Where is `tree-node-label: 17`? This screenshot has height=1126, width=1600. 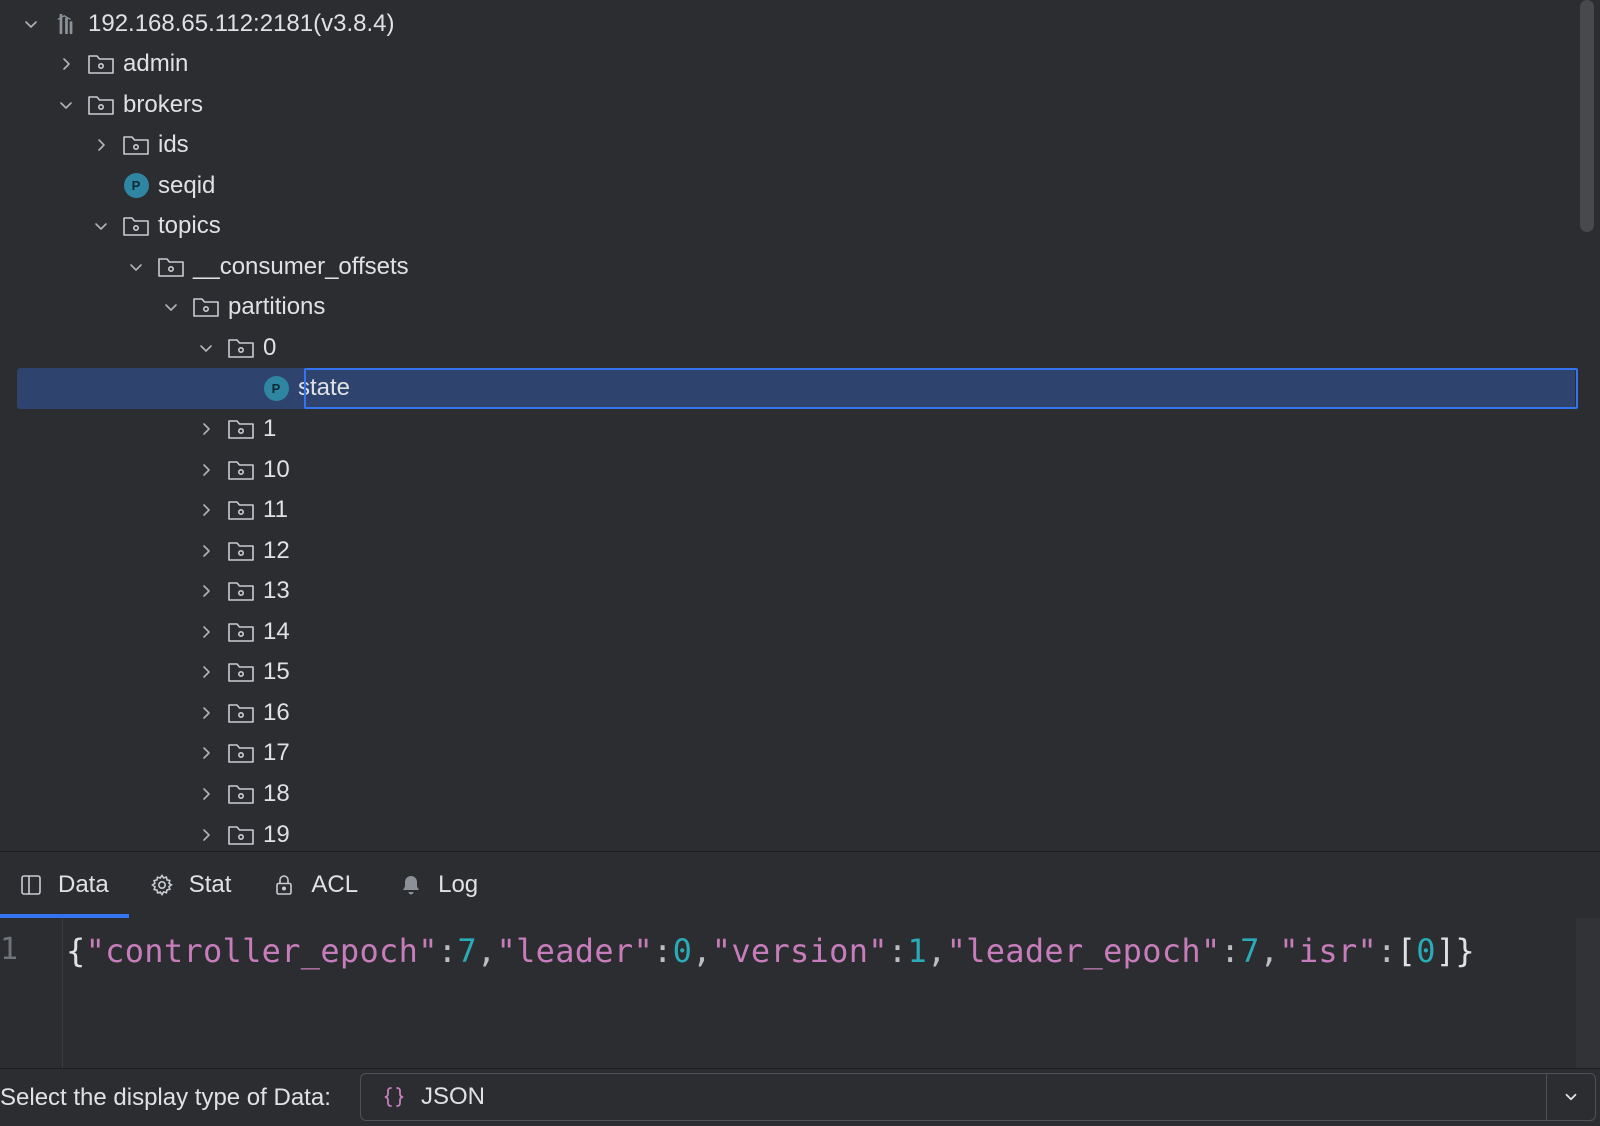
tree-node-label: 17 is located at coordinates (276, 753).